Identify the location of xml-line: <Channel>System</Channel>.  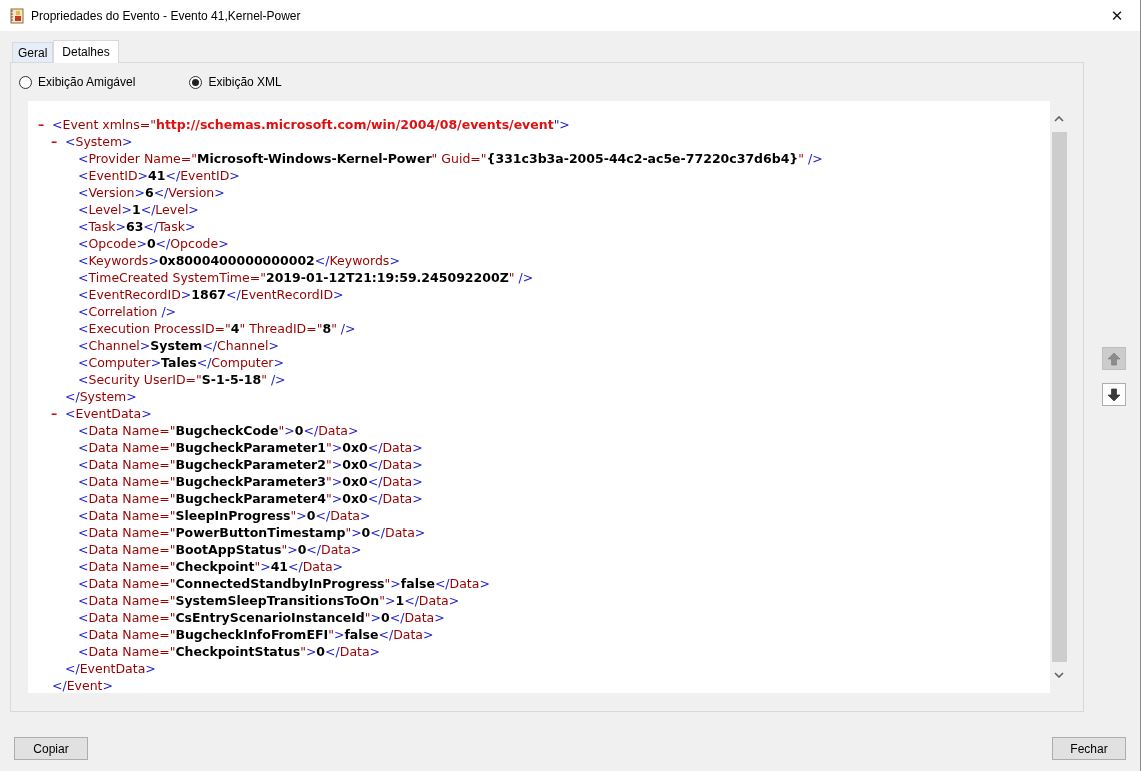
(178, 345).